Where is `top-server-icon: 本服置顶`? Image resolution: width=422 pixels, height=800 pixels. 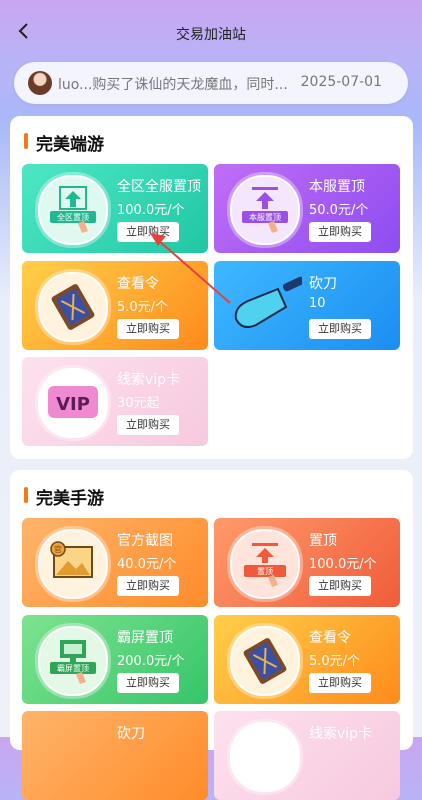
top-server-icon: 本服置顶 is located at coordinates (265, 210).